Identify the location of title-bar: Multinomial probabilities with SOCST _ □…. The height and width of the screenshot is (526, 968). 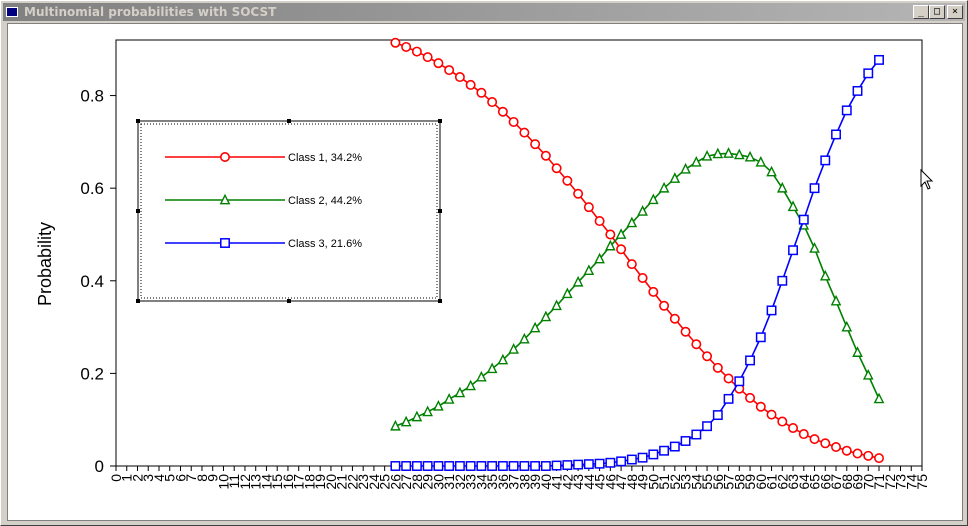
(484, 12).